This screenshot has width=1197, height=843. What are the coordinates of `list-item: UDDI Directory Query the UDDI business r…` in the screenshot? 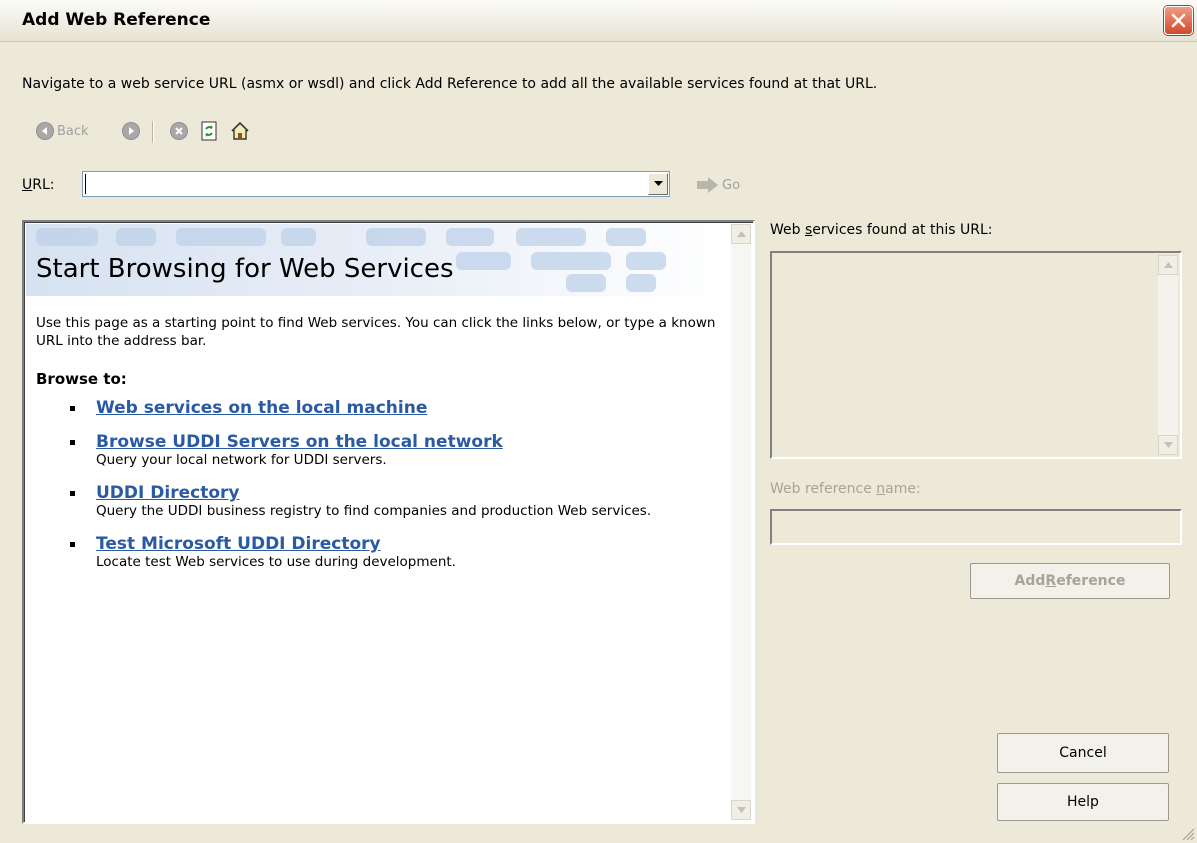 It's located at (376, 501).